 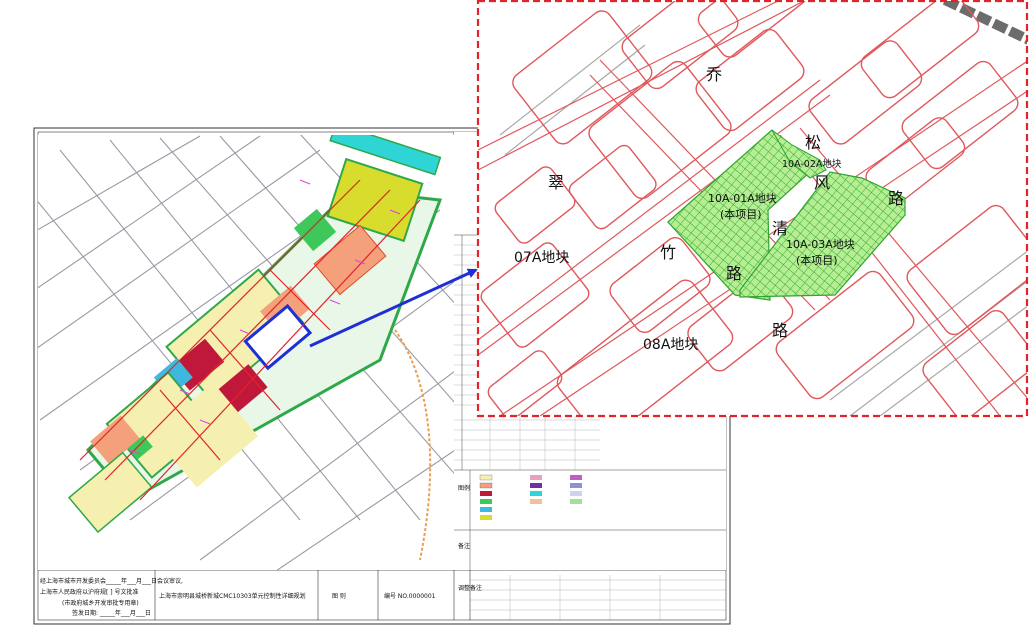 I want to click on plot-label-08a: 08A地块, so click(x=670, y=345).